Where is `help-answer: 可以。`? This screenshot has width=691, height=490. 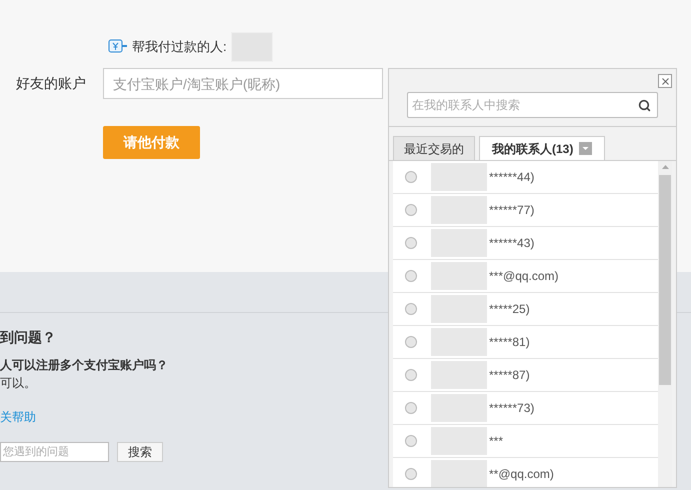
help-answer: 可以。 is located at coordinates (18, 383).